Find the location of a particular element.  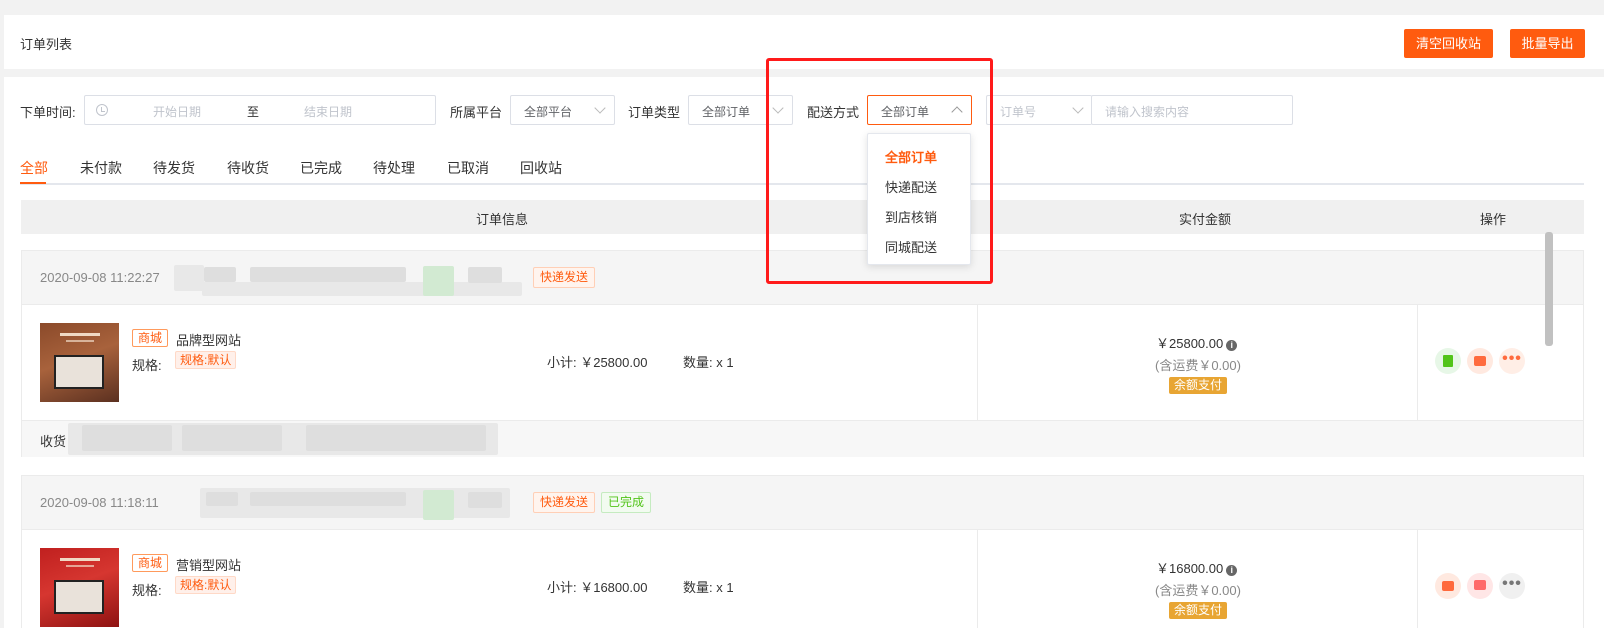

paid-amount: ￥25800.00 i is located at coordinates (1197, 342).